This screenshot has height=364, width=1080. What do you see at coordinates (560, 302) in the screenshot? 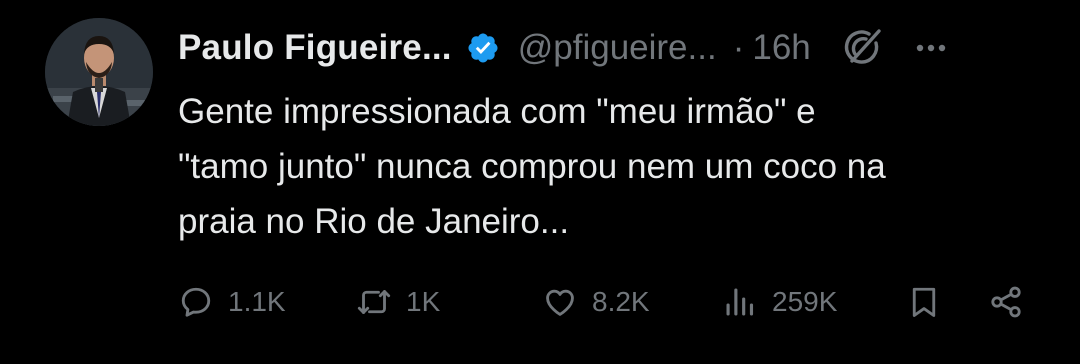
I see `like-icon` at bounding box center [560, 302].